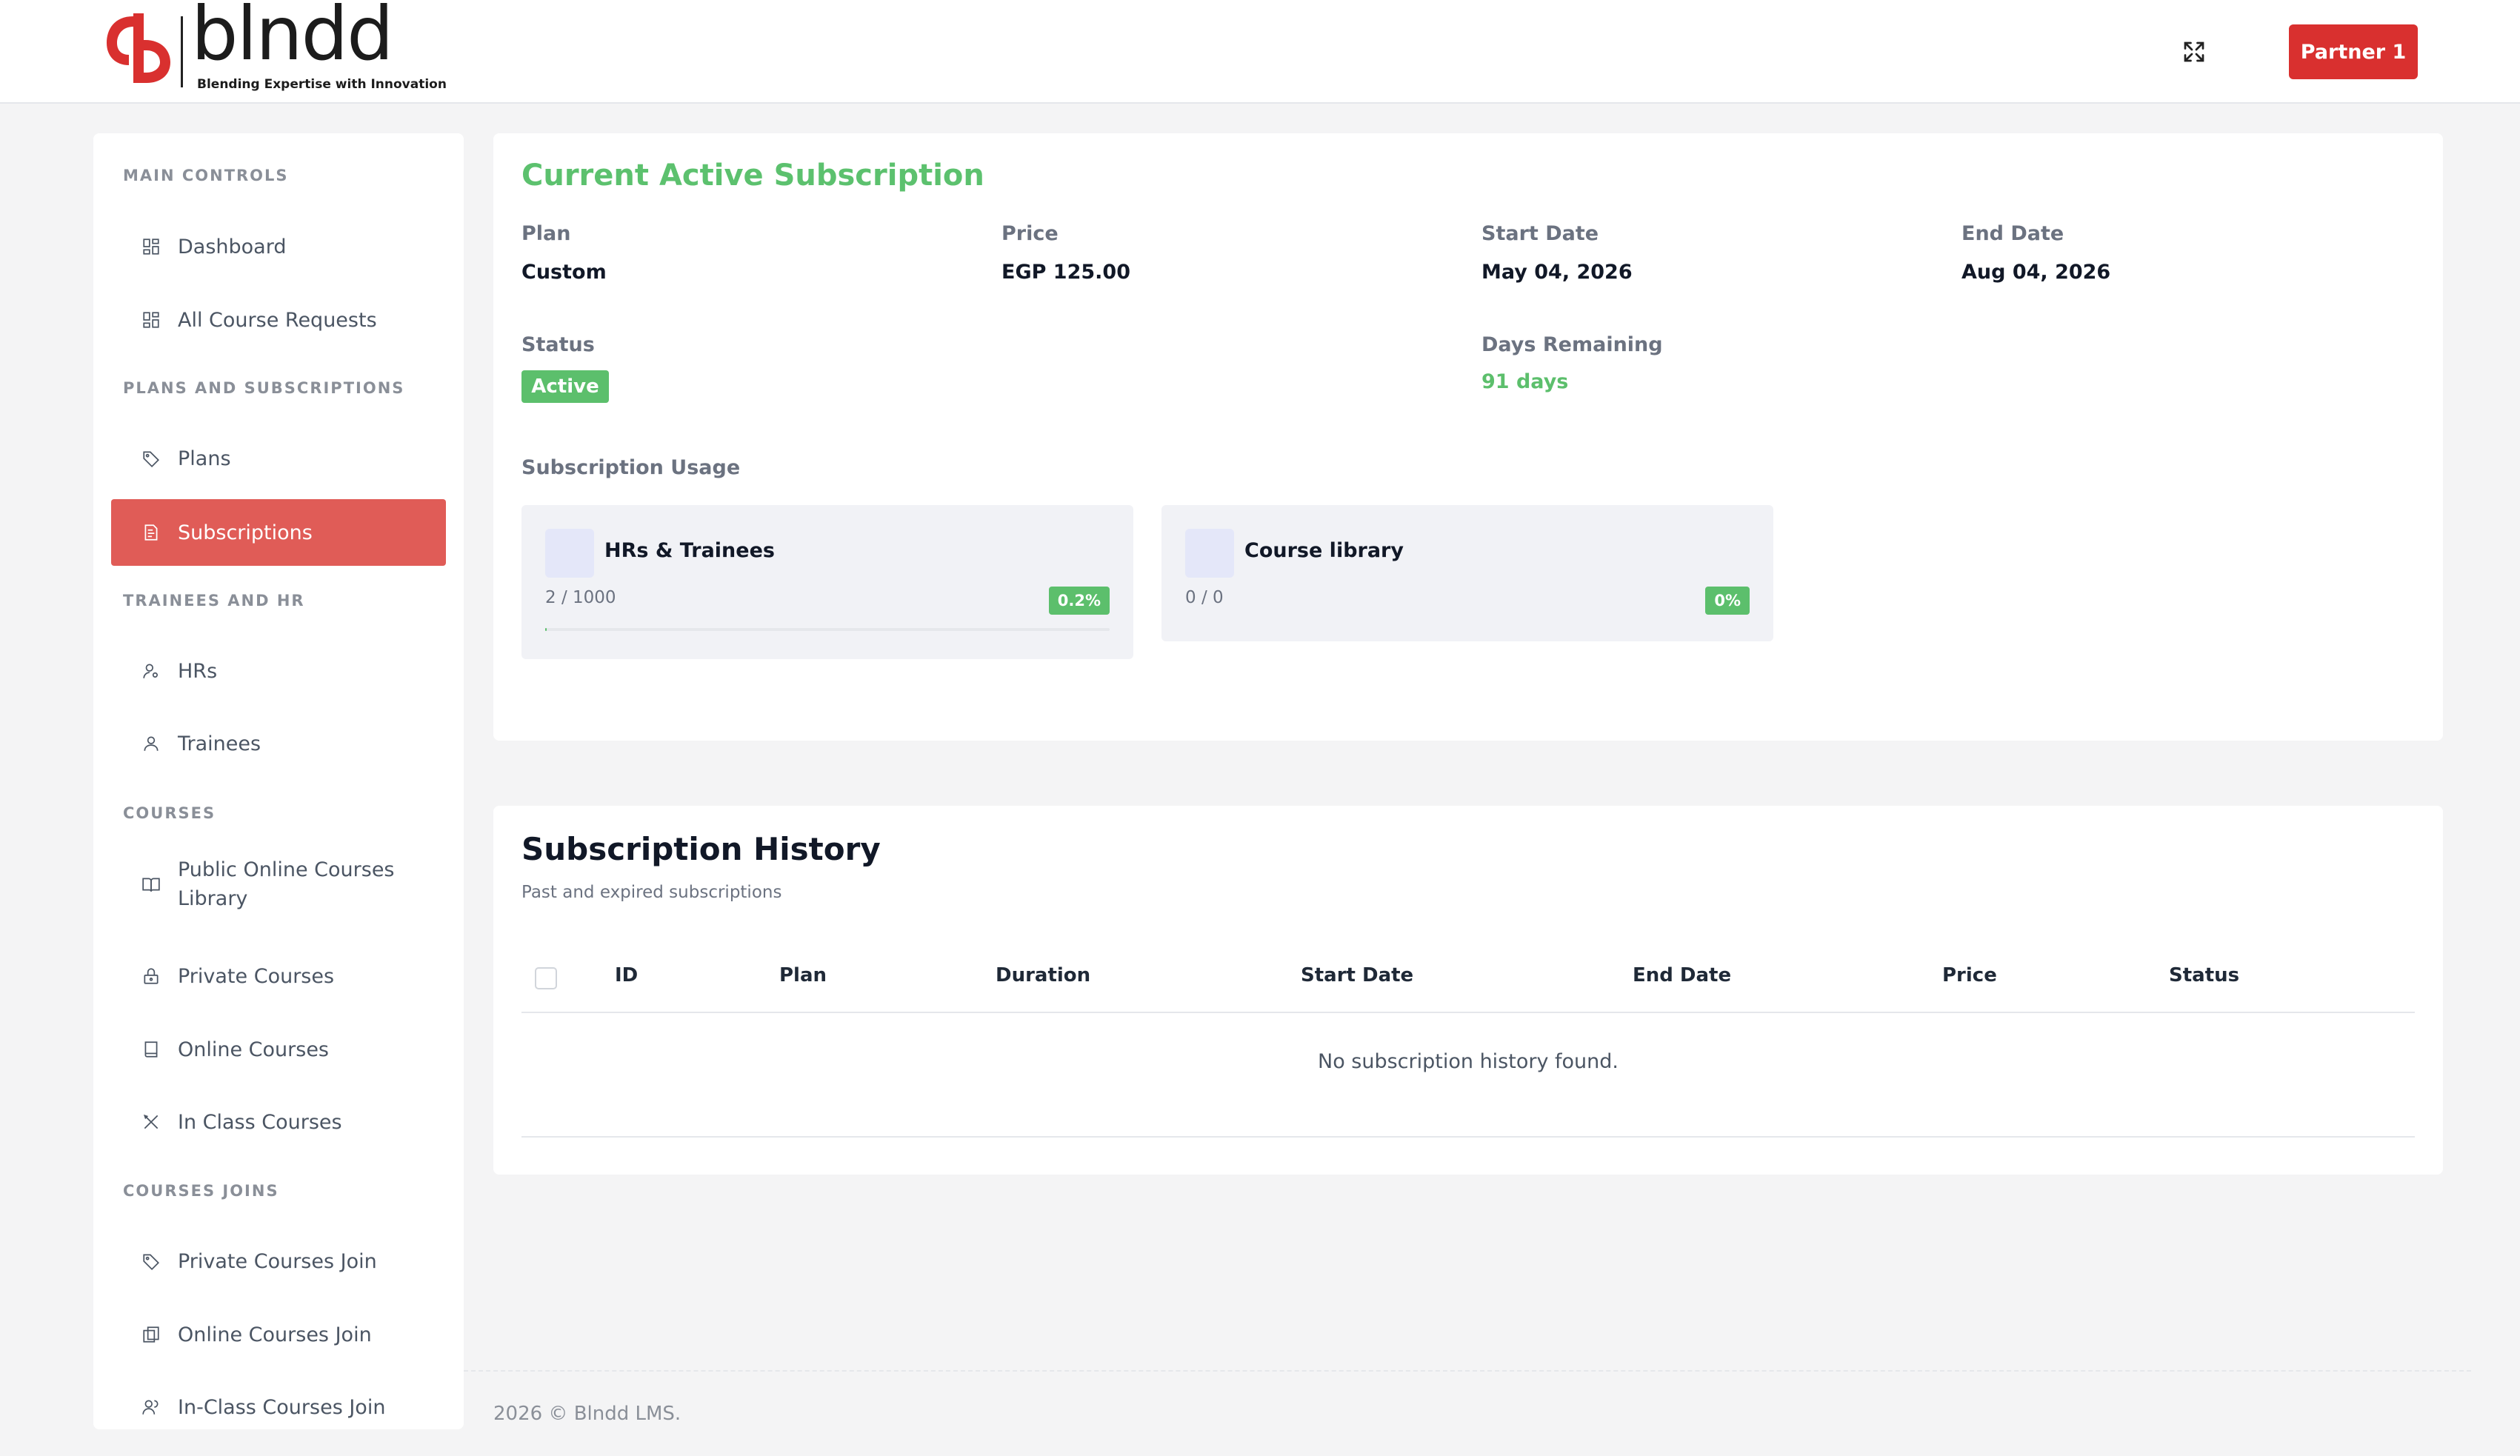 The image size is (2520, 1456). What do you see at coordinates (558, 344) in the screenshot?
I see `status-label: Status` at bounding box center [558, 344].